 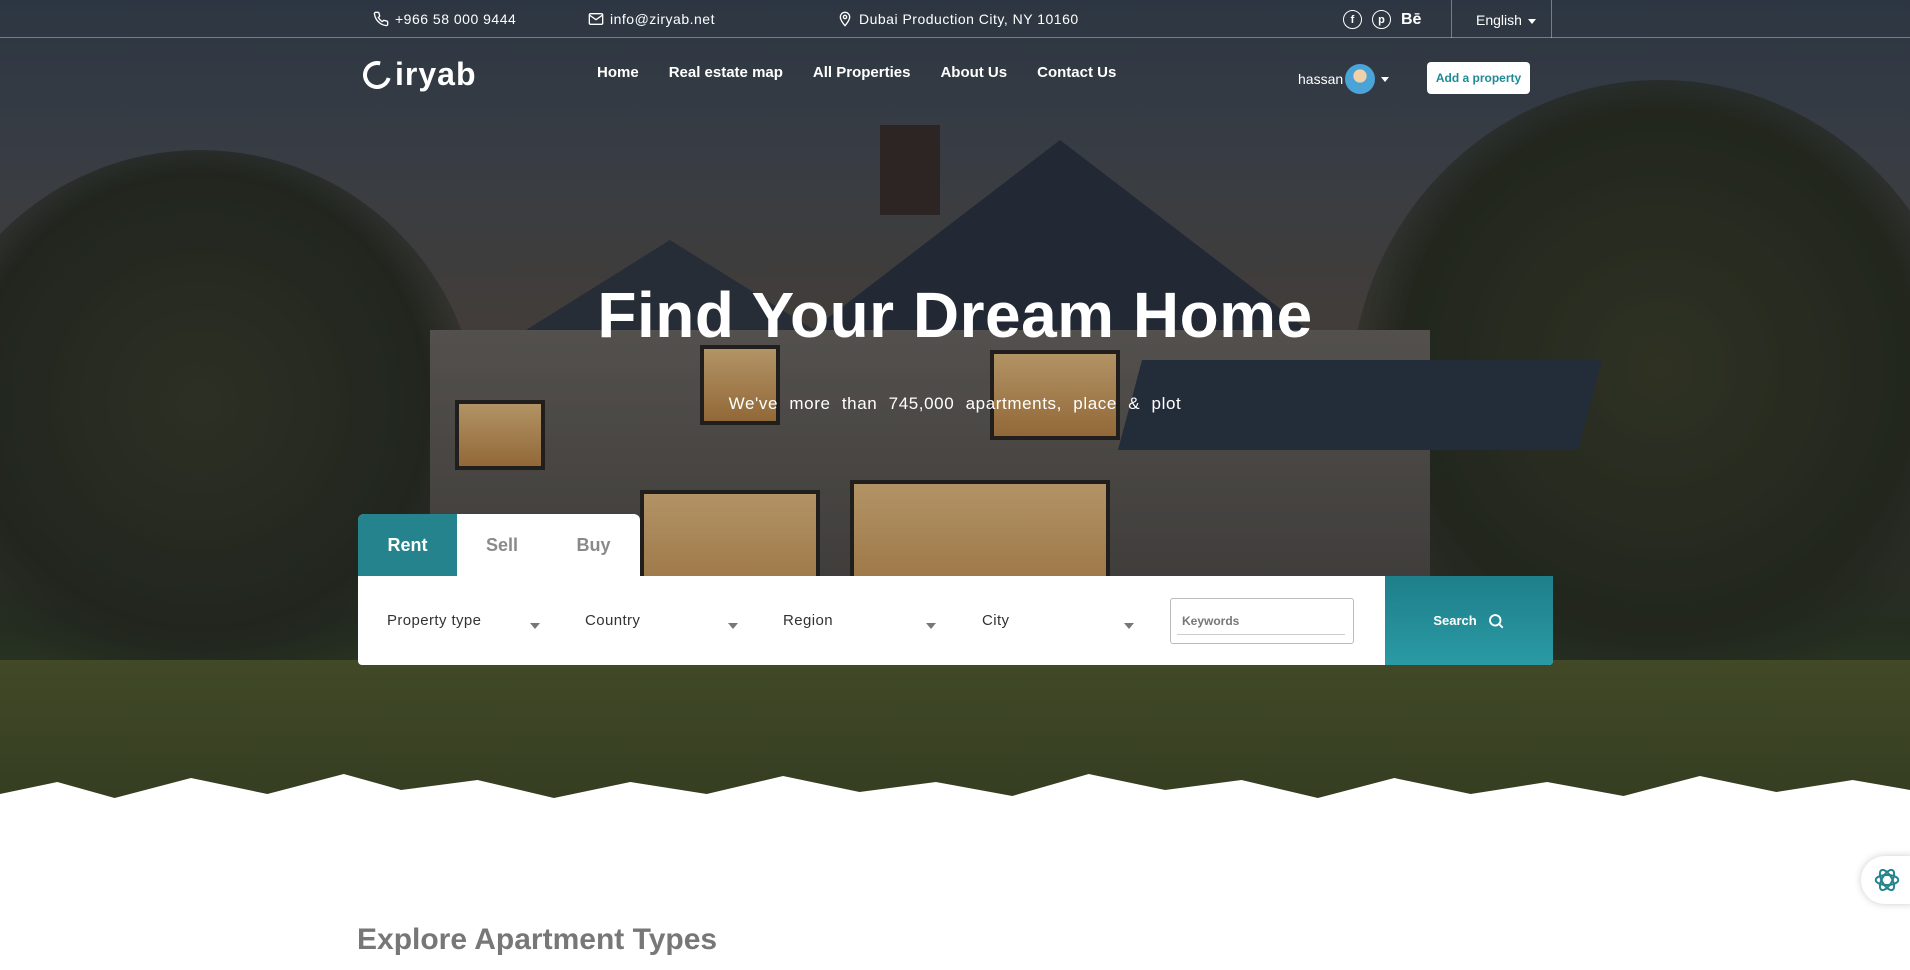 I want to click on logo-text: iryab, so click(x=436, y=74).